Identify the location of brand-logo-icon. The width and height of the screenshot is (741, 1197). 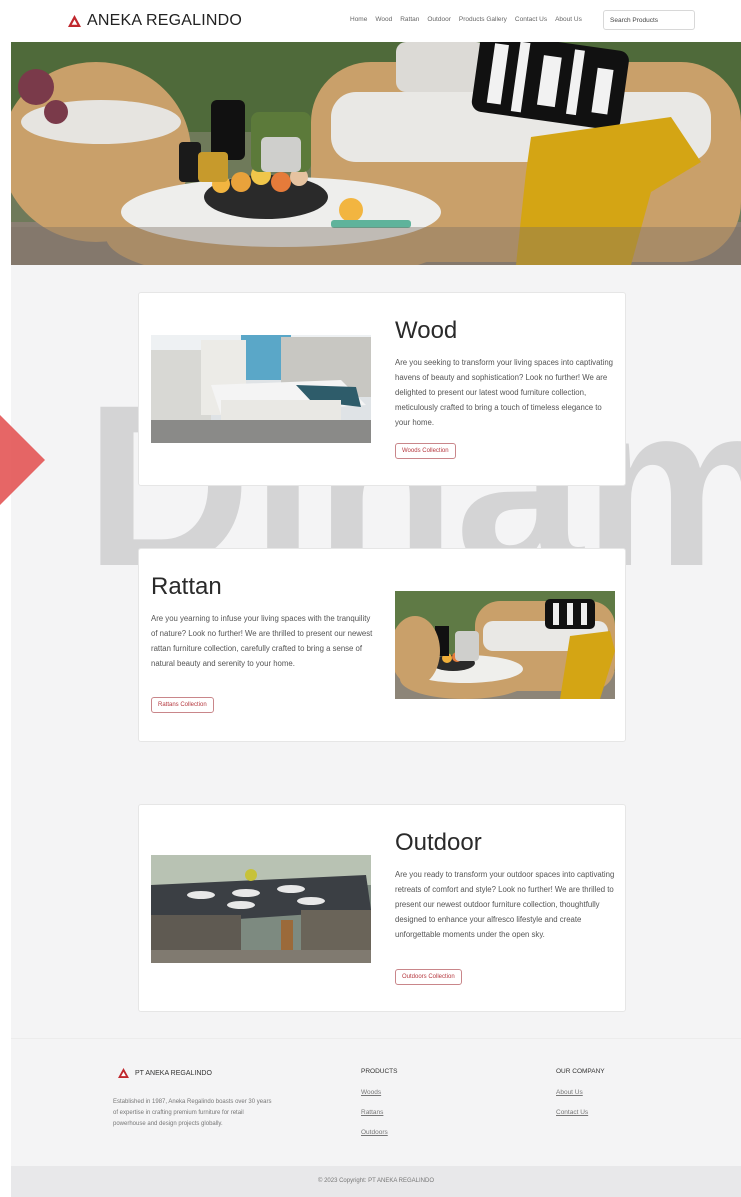
(74, 21).